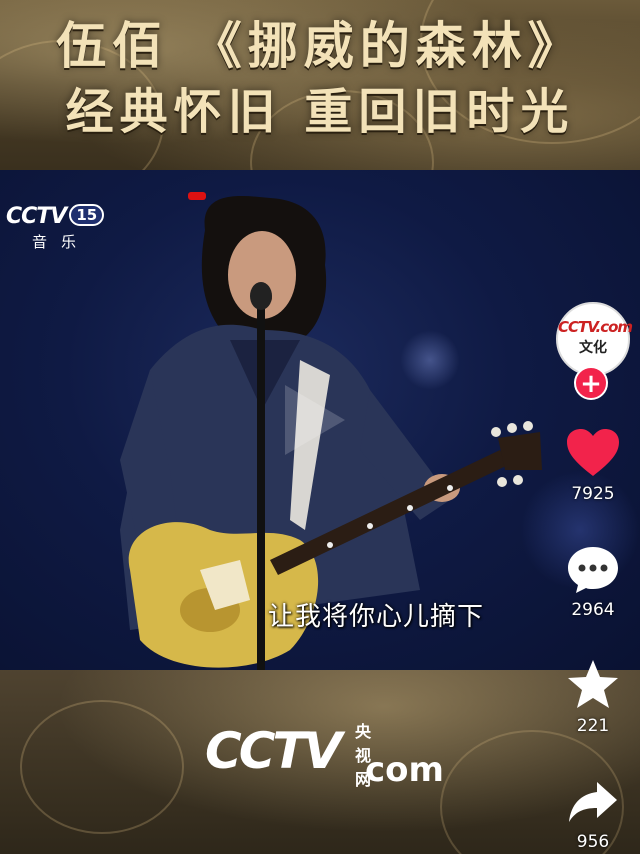 The image size is (640, 854). What do you see at coordinates (404, 770) in the screenshot?
I see `watermark-com: com` at bounding box center [404, 770].